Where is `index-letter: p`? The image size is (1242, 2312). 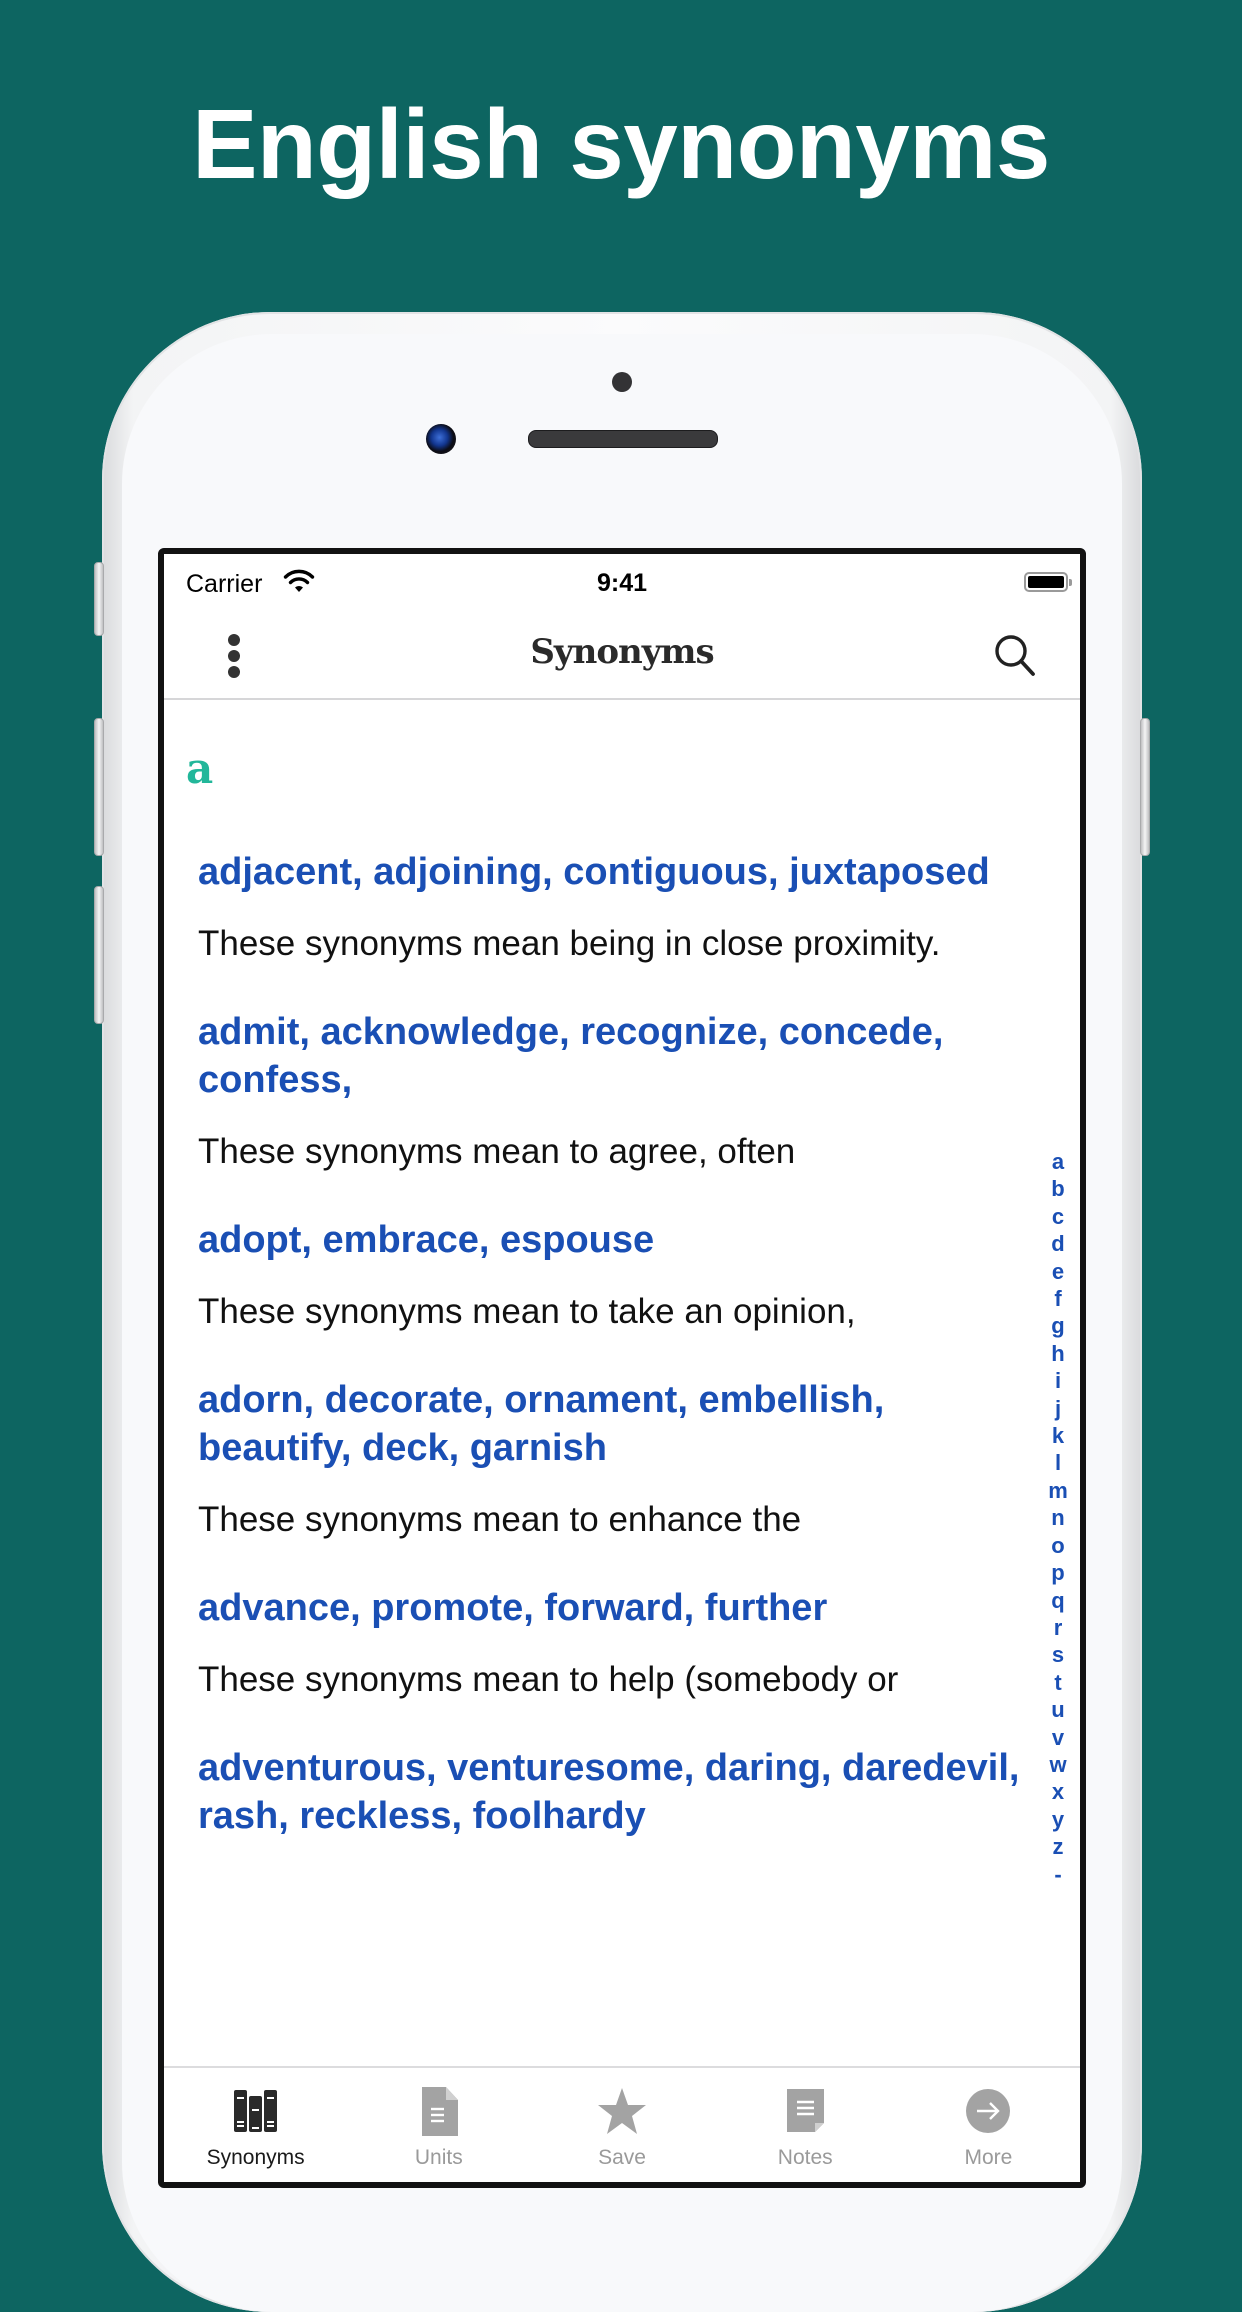
index-letter: p is located at coordinates (1057, 1572).